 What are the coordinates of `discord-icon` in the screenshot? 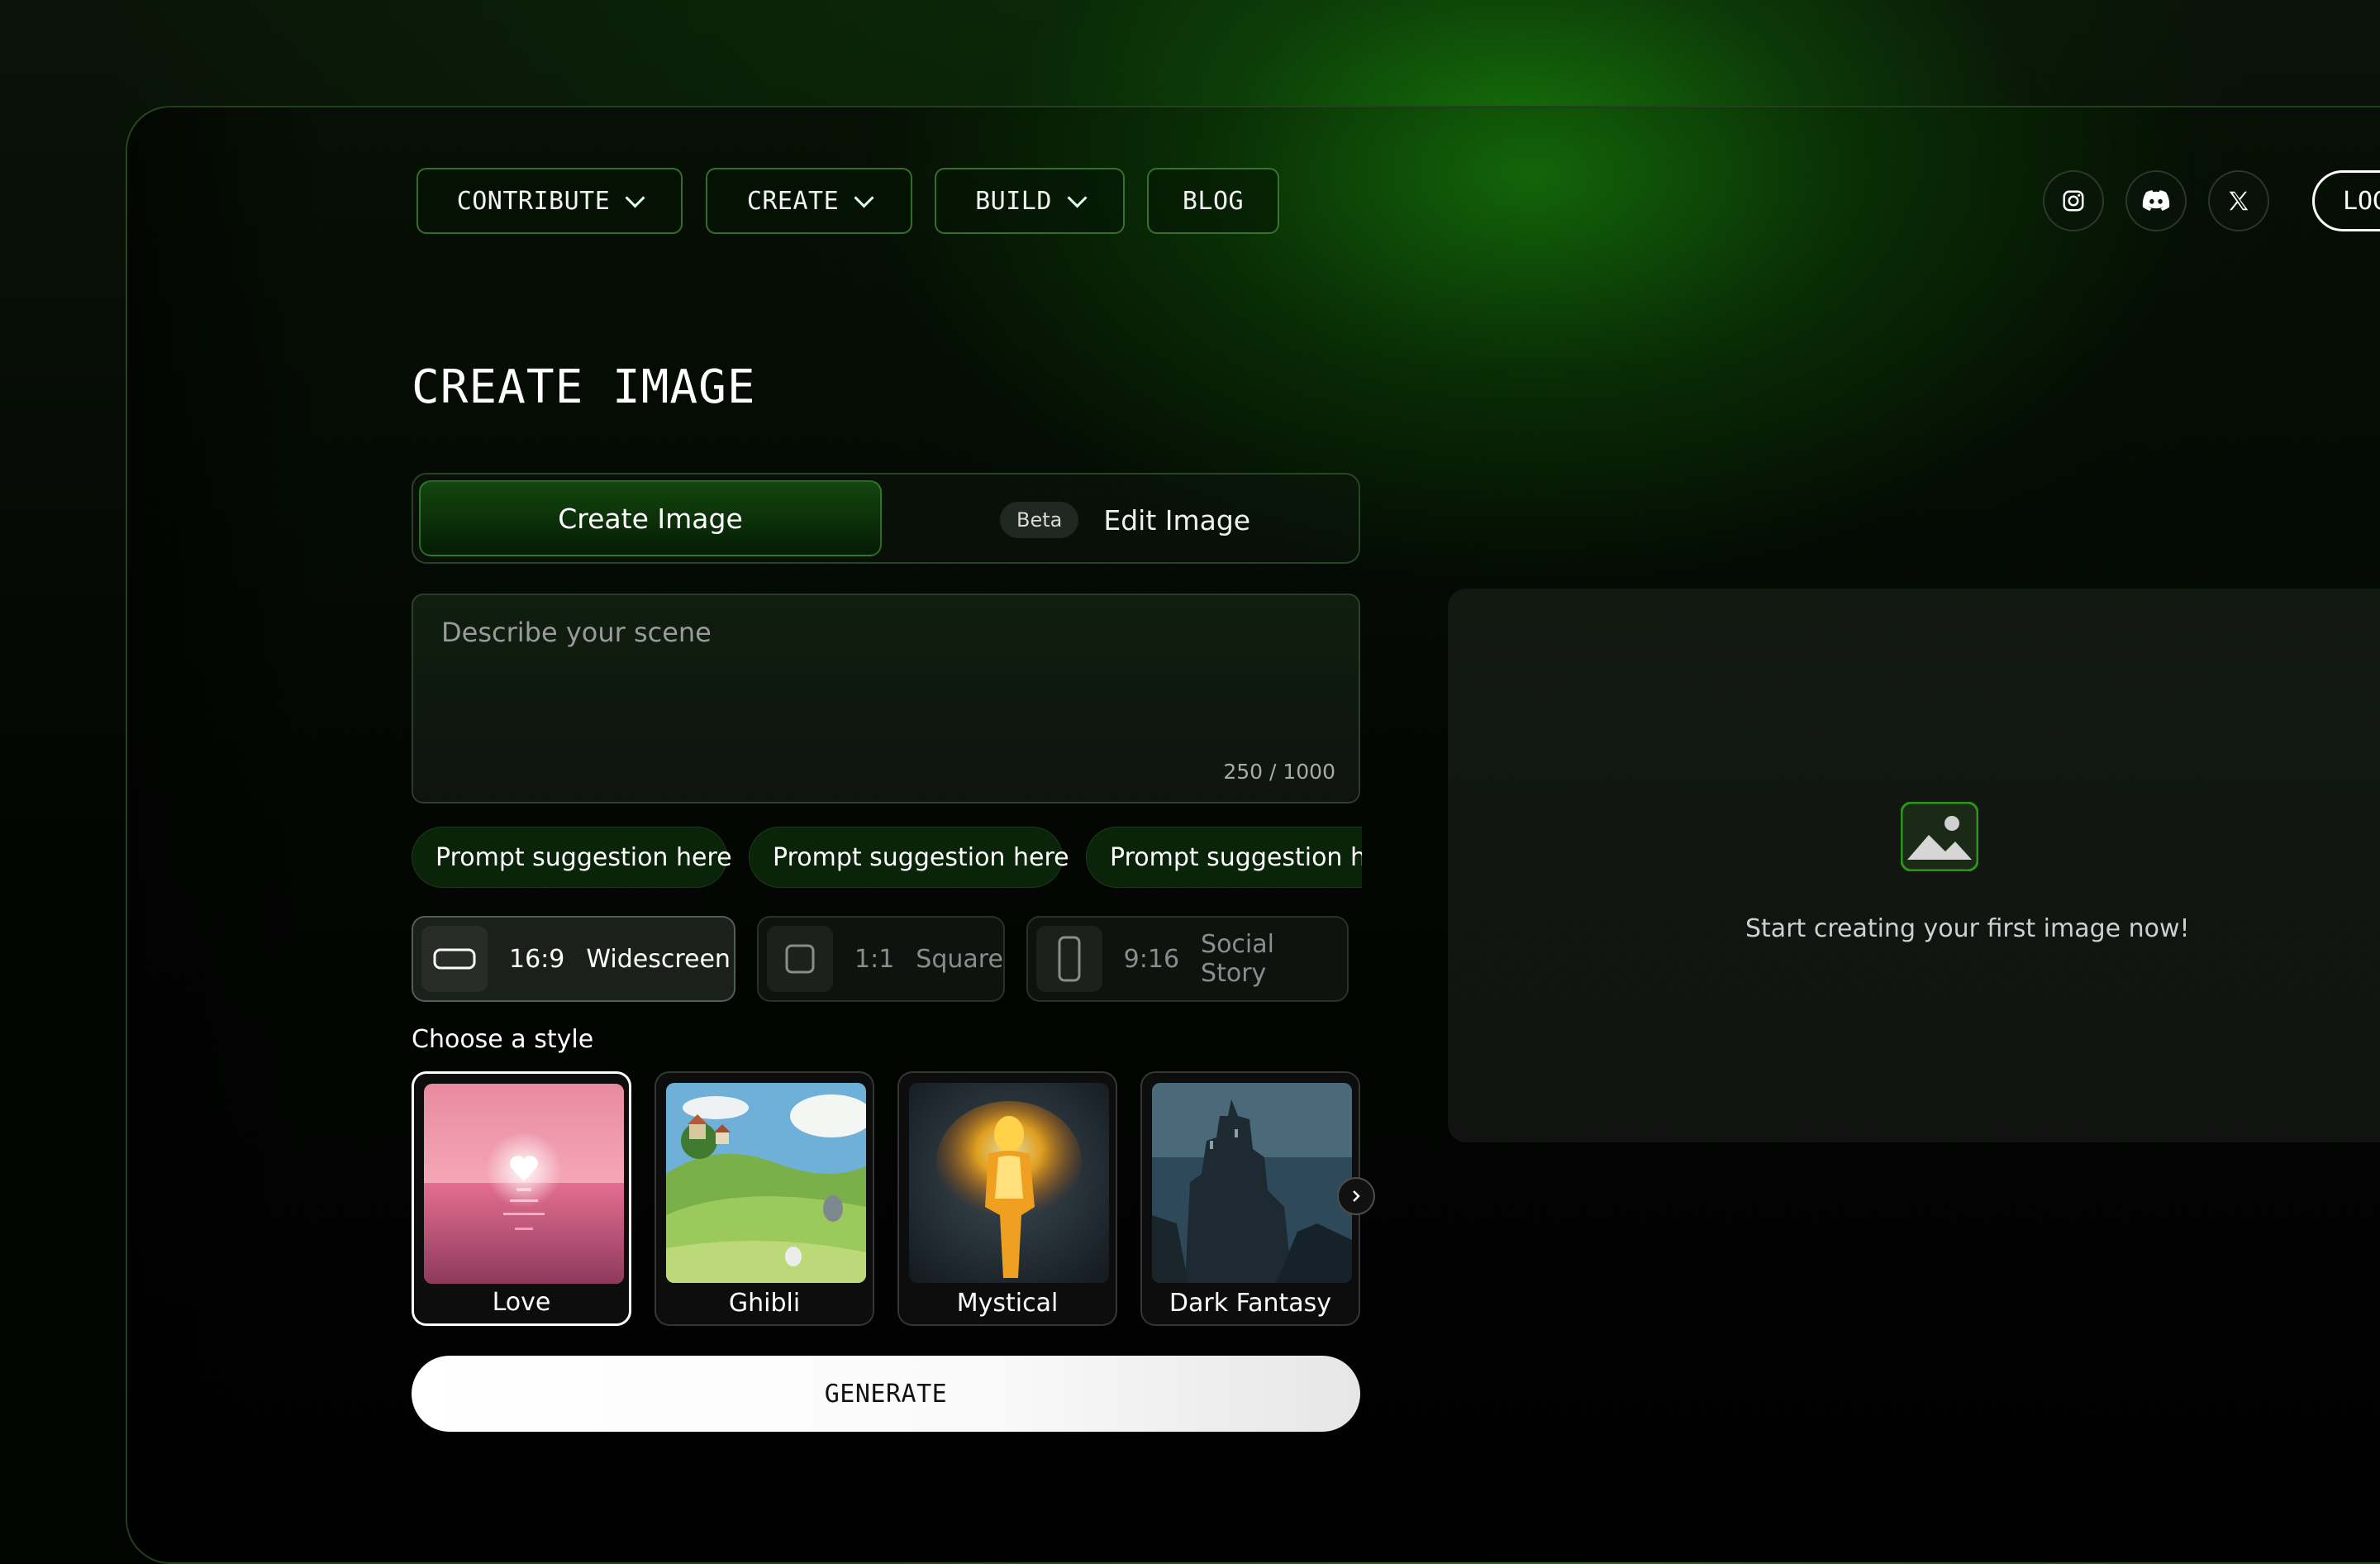 It's located at (2156, 201).